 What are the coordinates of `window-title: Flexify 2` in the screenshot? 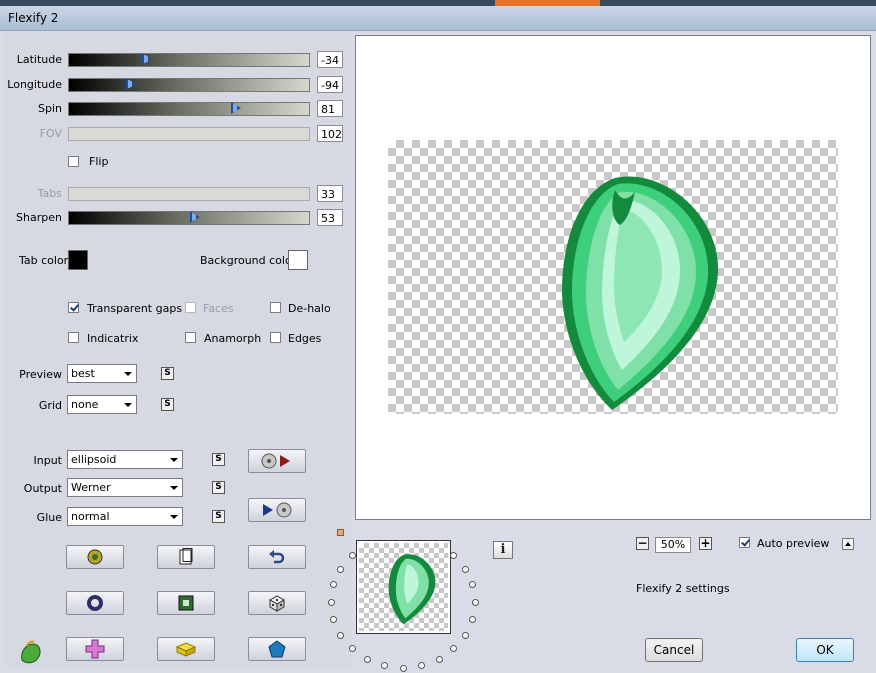 It's located at (33, 18).